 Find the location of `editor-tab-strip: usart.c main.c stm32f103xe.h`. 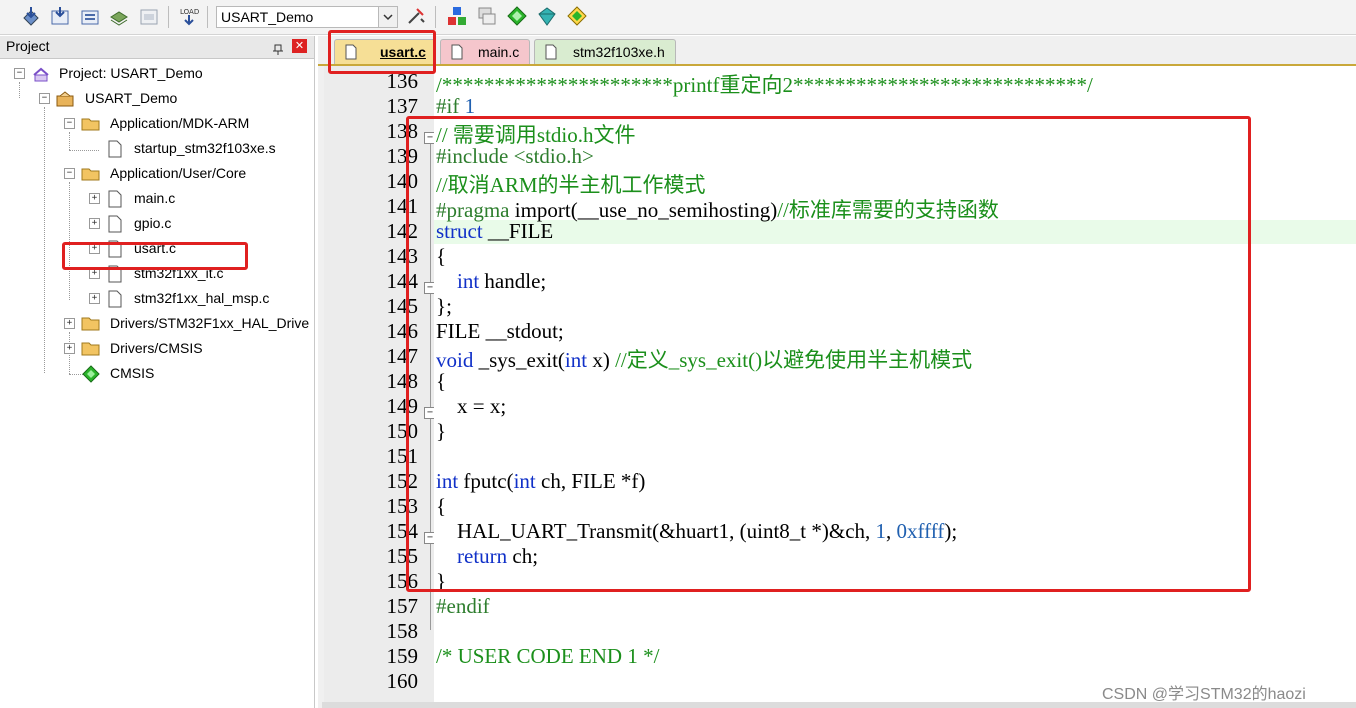

editor-tab-strip: usart.c main.c stm32f103xe.h is located at coordinates (837, 51).